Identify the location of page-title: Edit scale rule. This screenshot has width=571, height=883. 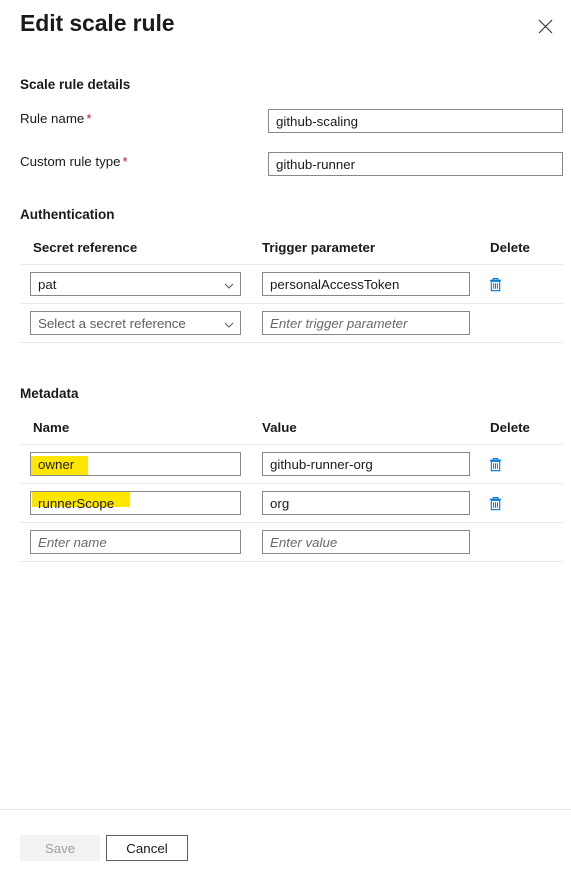
(97, 23).